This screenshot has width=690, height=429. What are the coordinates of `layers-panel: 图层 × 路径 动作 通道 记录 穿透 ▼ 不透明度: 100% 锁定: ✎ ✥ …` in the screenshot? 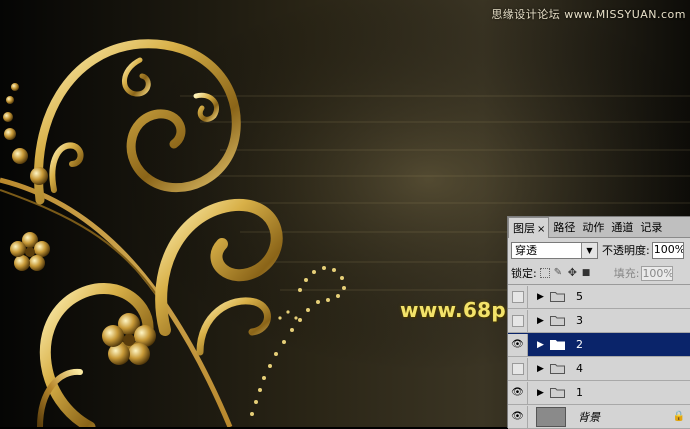 It's located at (598, 322).